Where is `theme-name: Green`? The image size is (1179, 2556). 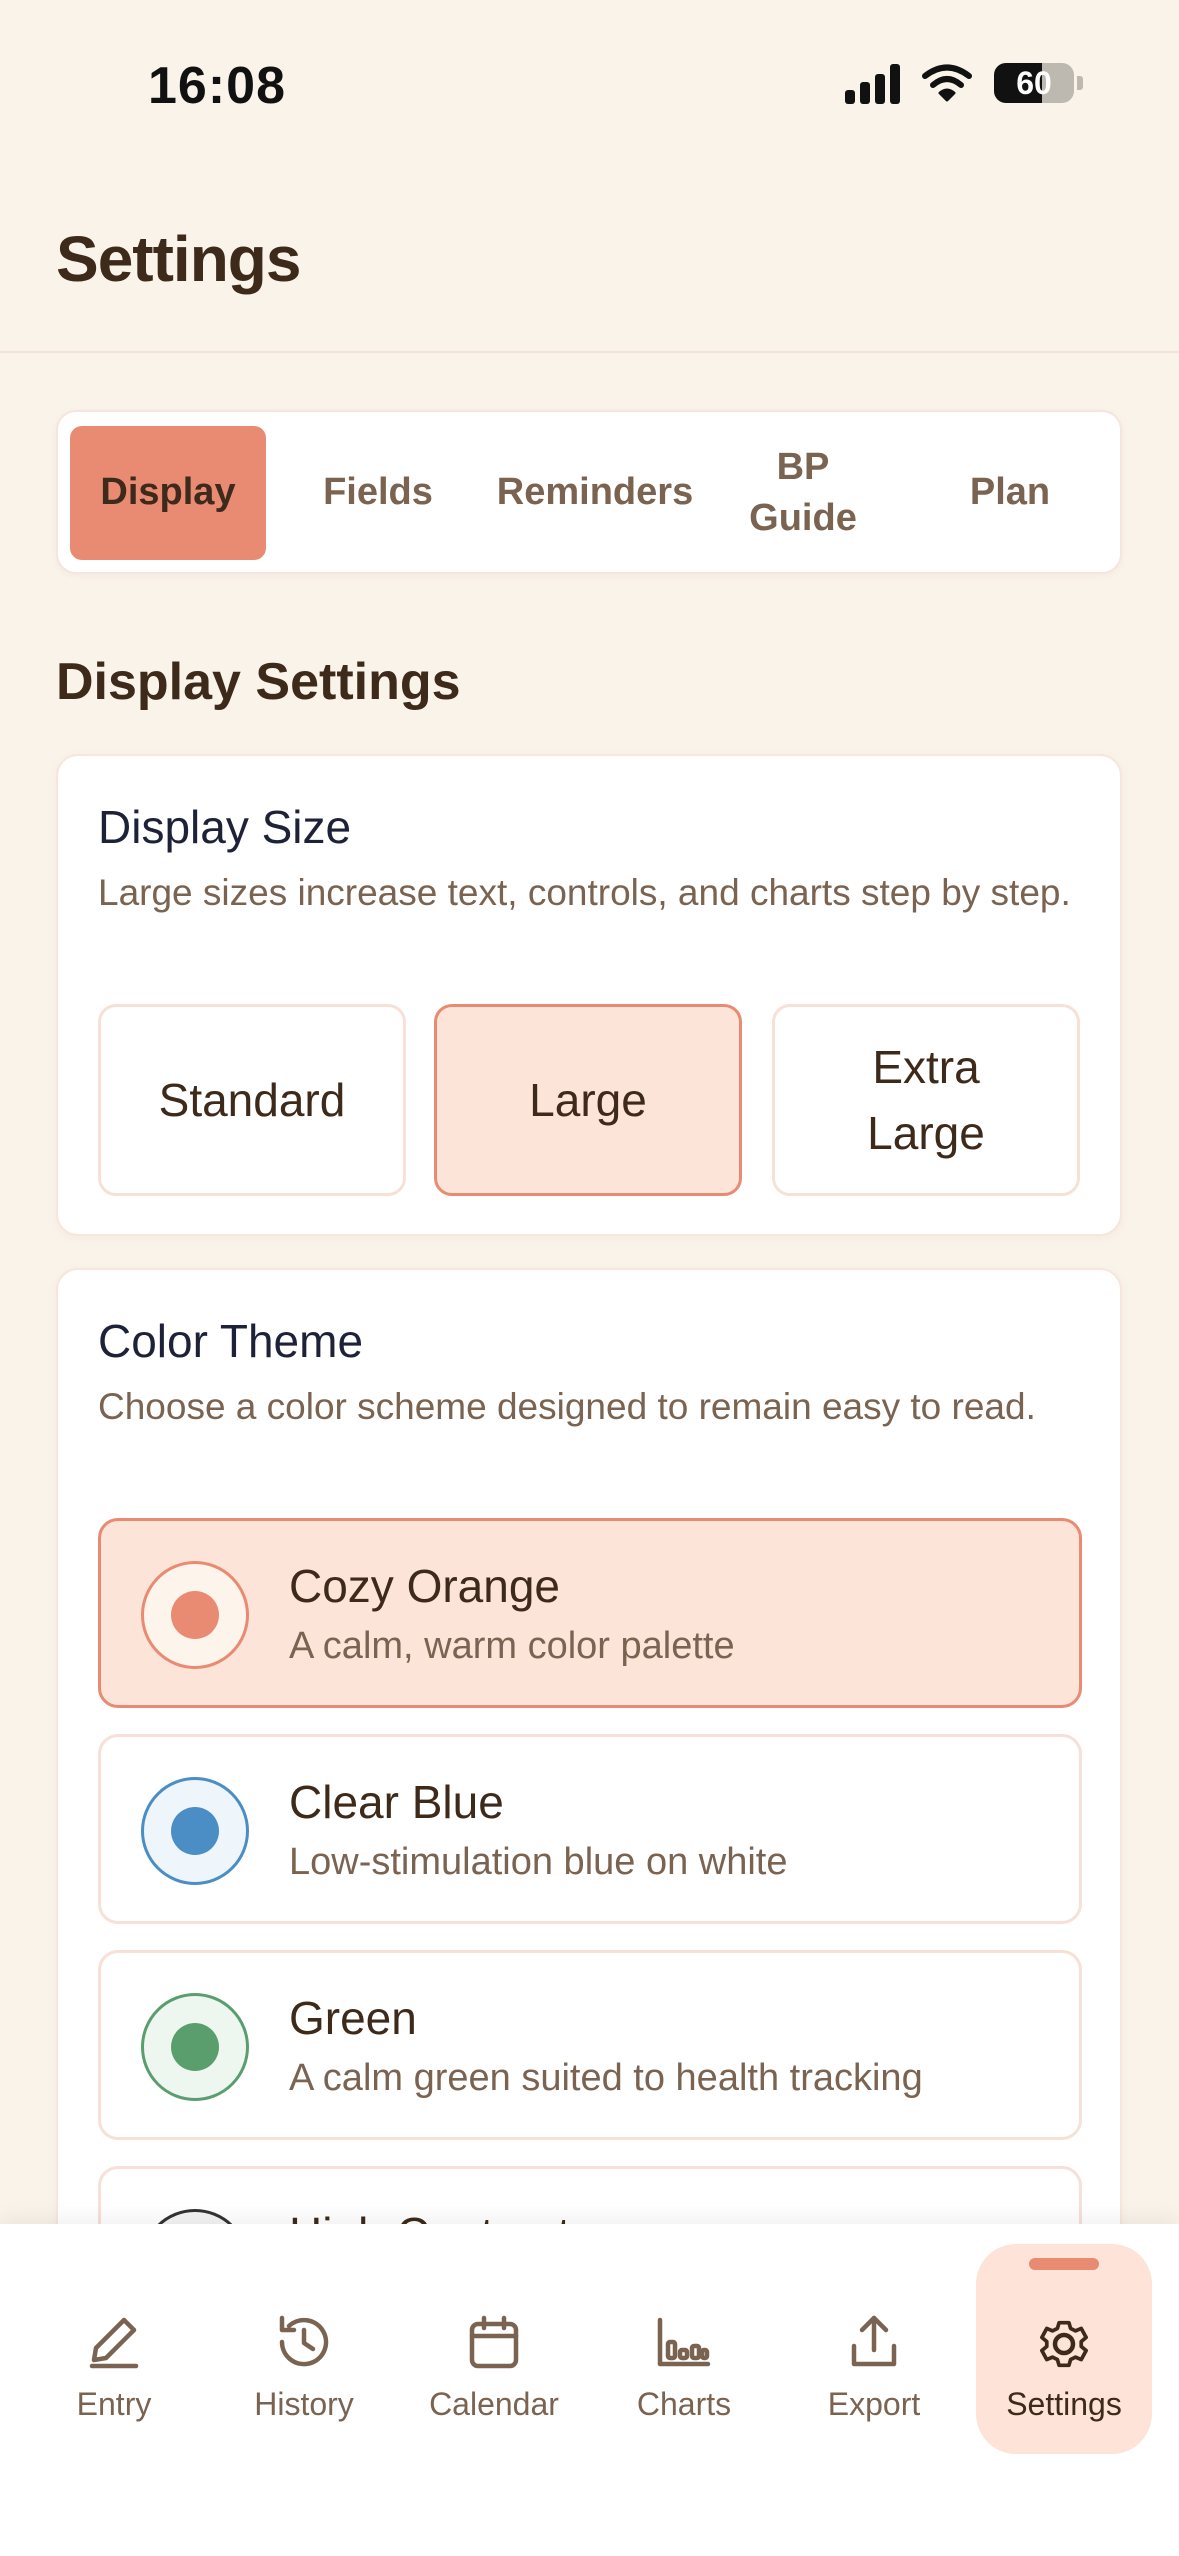 theme-name: Green is located at coordinates (353, 2018).